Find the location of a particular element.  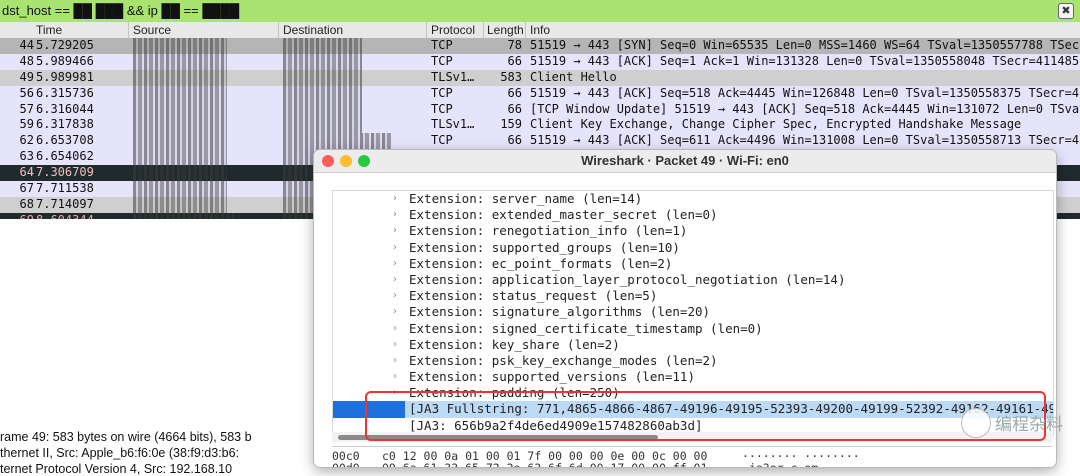

packet-no: 59 is located at coordinates (26, 124).